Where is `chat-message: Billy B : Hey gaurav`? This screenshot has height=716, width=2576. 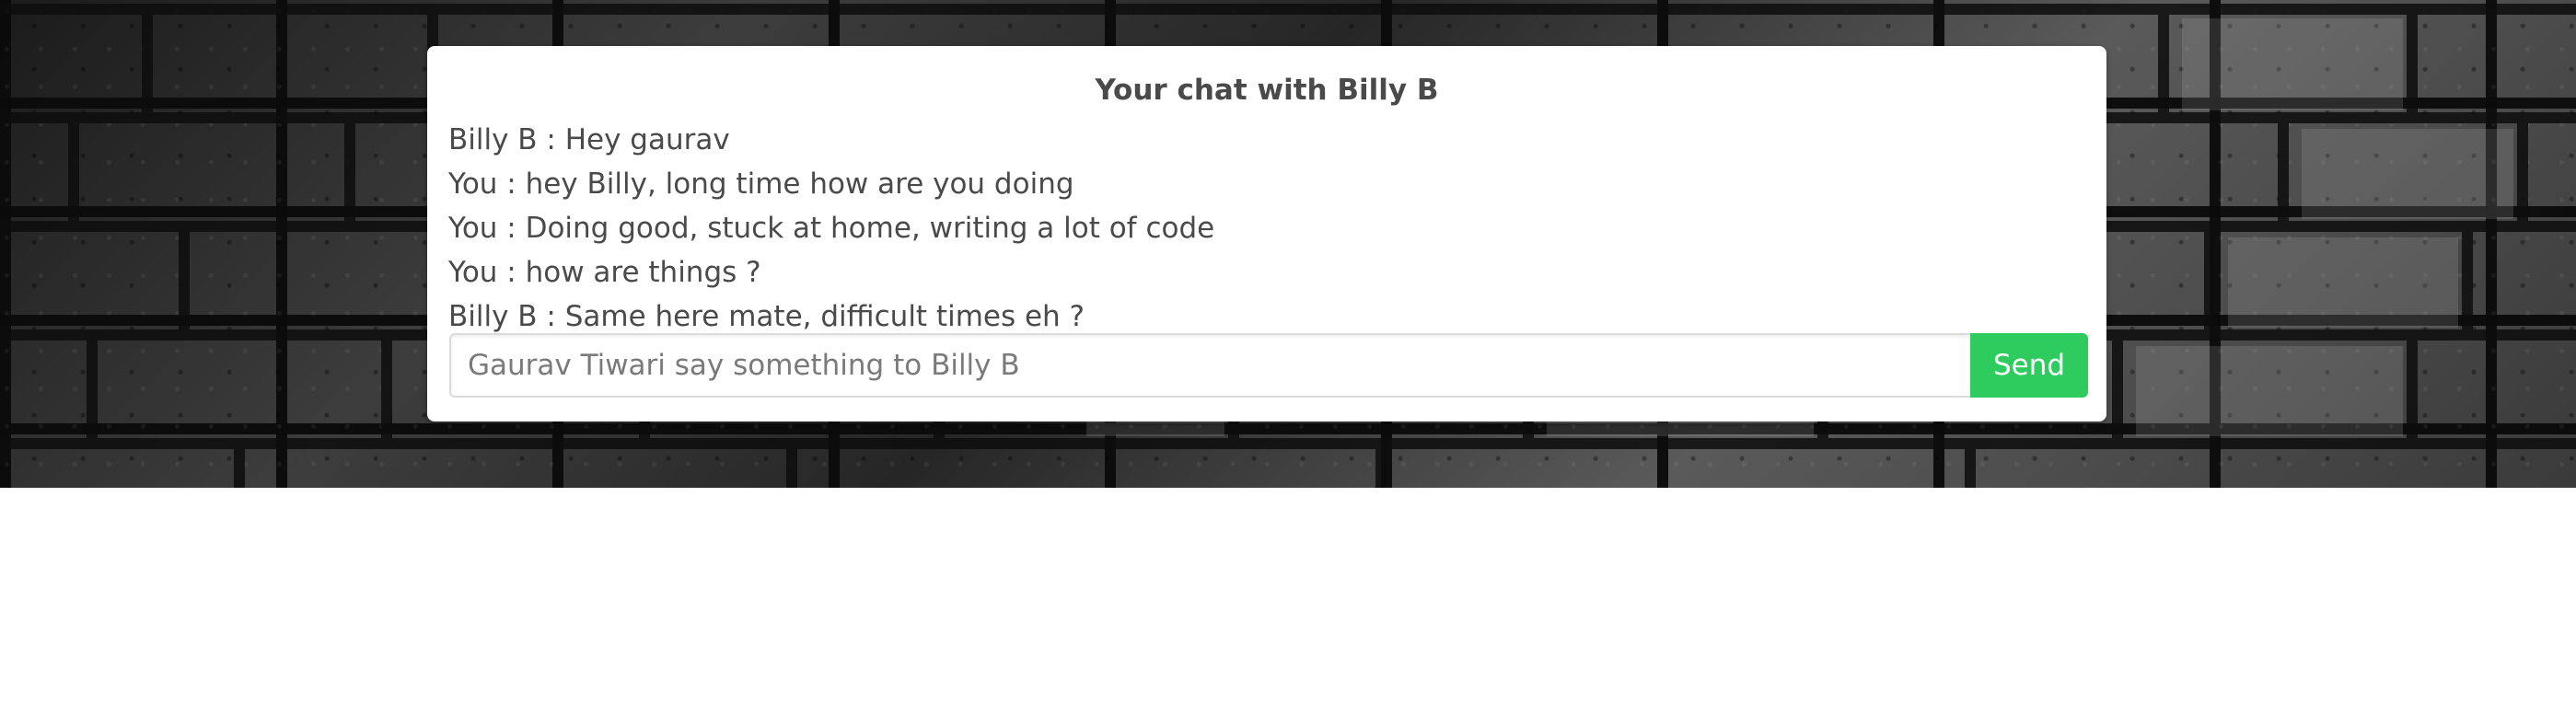 chat-message: Billy B : Hey gaurav is located at coordinates (589, 139).